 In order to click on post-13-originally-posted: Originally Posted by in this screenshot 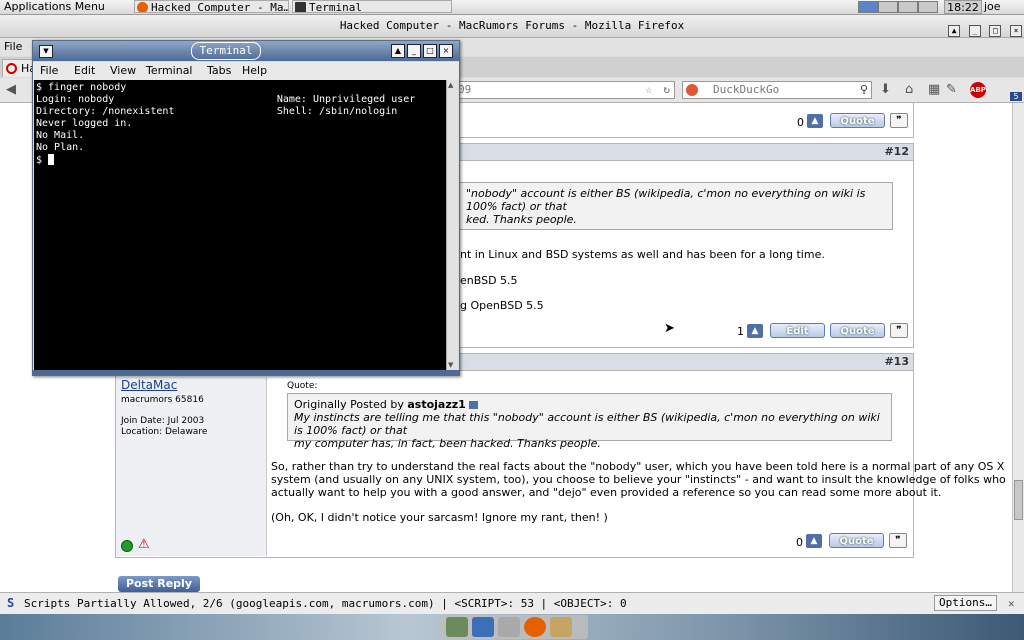, I will do `click(349, 404)`.